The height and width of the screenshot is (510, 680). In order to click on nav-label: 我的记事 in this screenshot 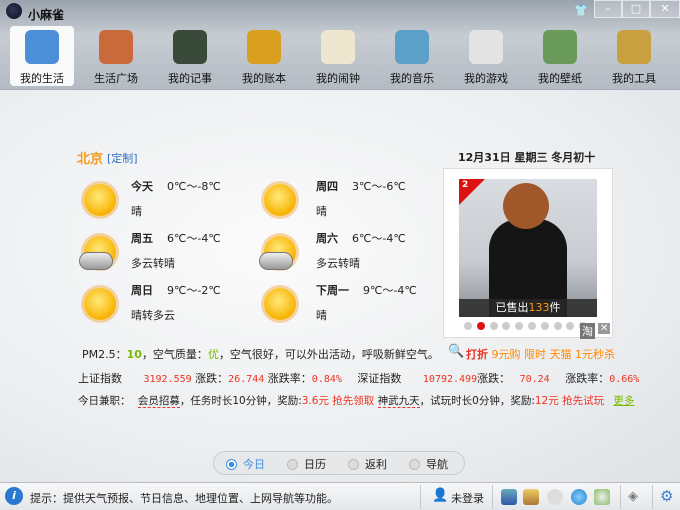, I will do `click(190, 78)`.